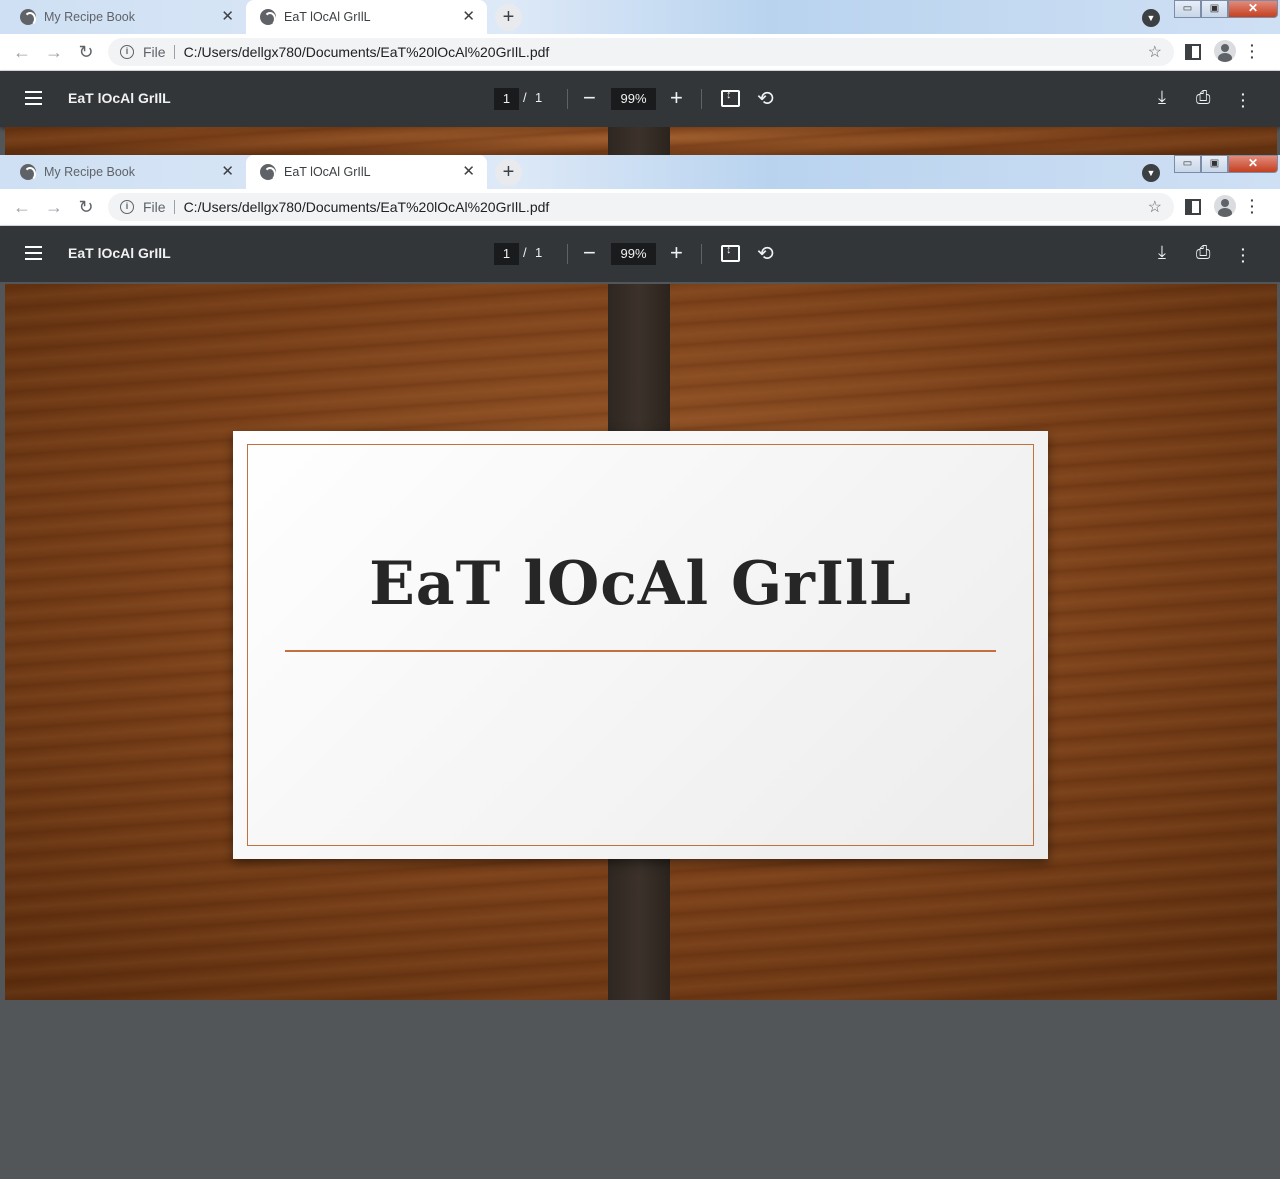 This screenshot has height=1179, width=1280. Describe the element at coordinates (639, 141) in the screenshot. I see `strap-sliver` at that location.